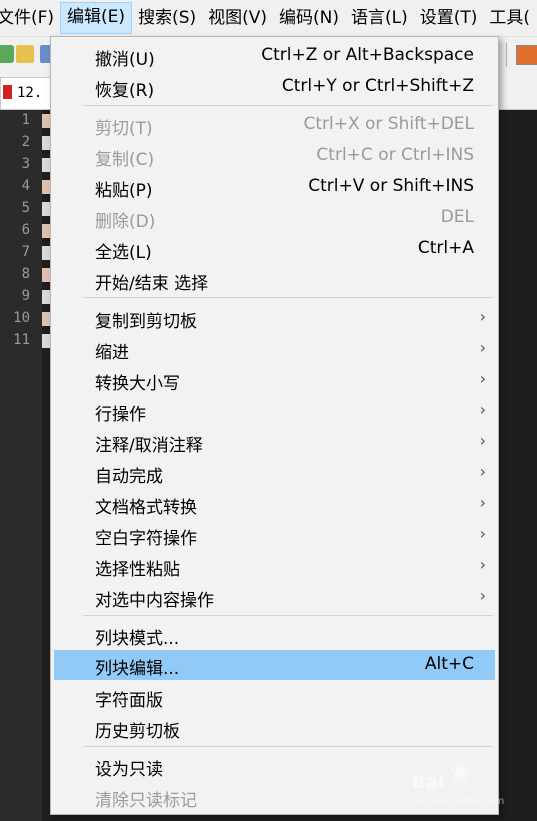  What do you see at coordinates (167, 18) in the screenshot?
I see `menu-search: 搜索(S)` at bounding box center [167, 18].